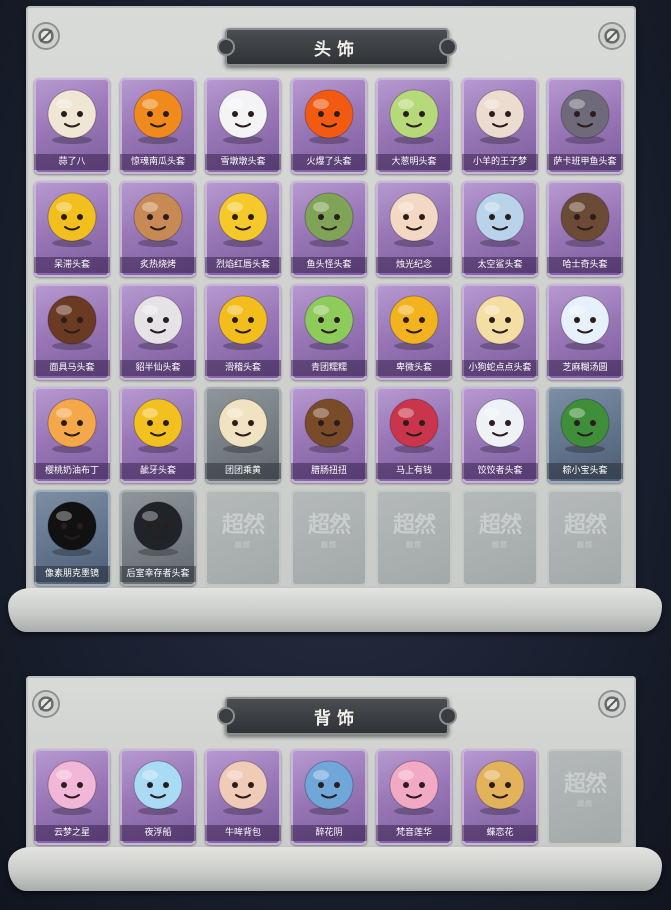  What do you see at coordinates (72, 265) in the screenshot?
I see `item-label: 呆滞头套` at bounding box center [72, 265].